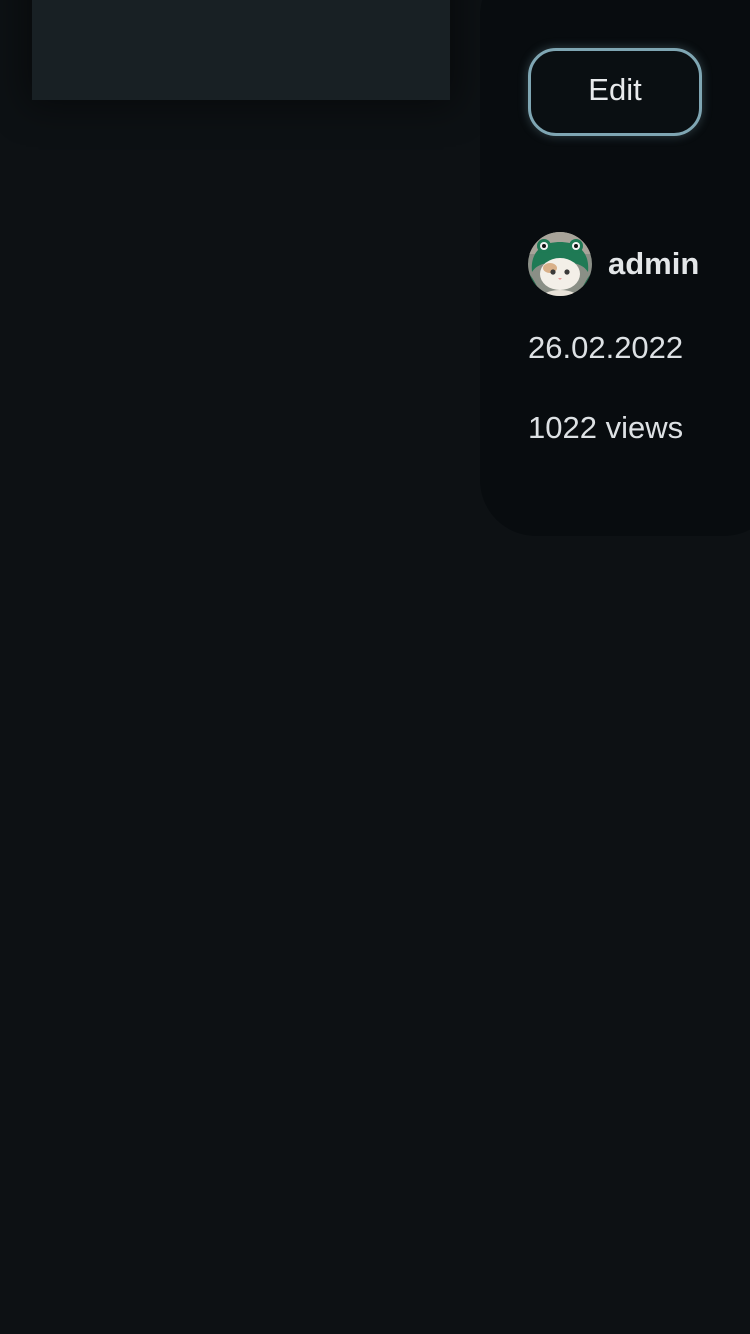 Image resolution: width=750 pixels, height=1334 pixels. Describe the element at coordinates (560, 264) in the screenshot. I see `avatar` at that location.